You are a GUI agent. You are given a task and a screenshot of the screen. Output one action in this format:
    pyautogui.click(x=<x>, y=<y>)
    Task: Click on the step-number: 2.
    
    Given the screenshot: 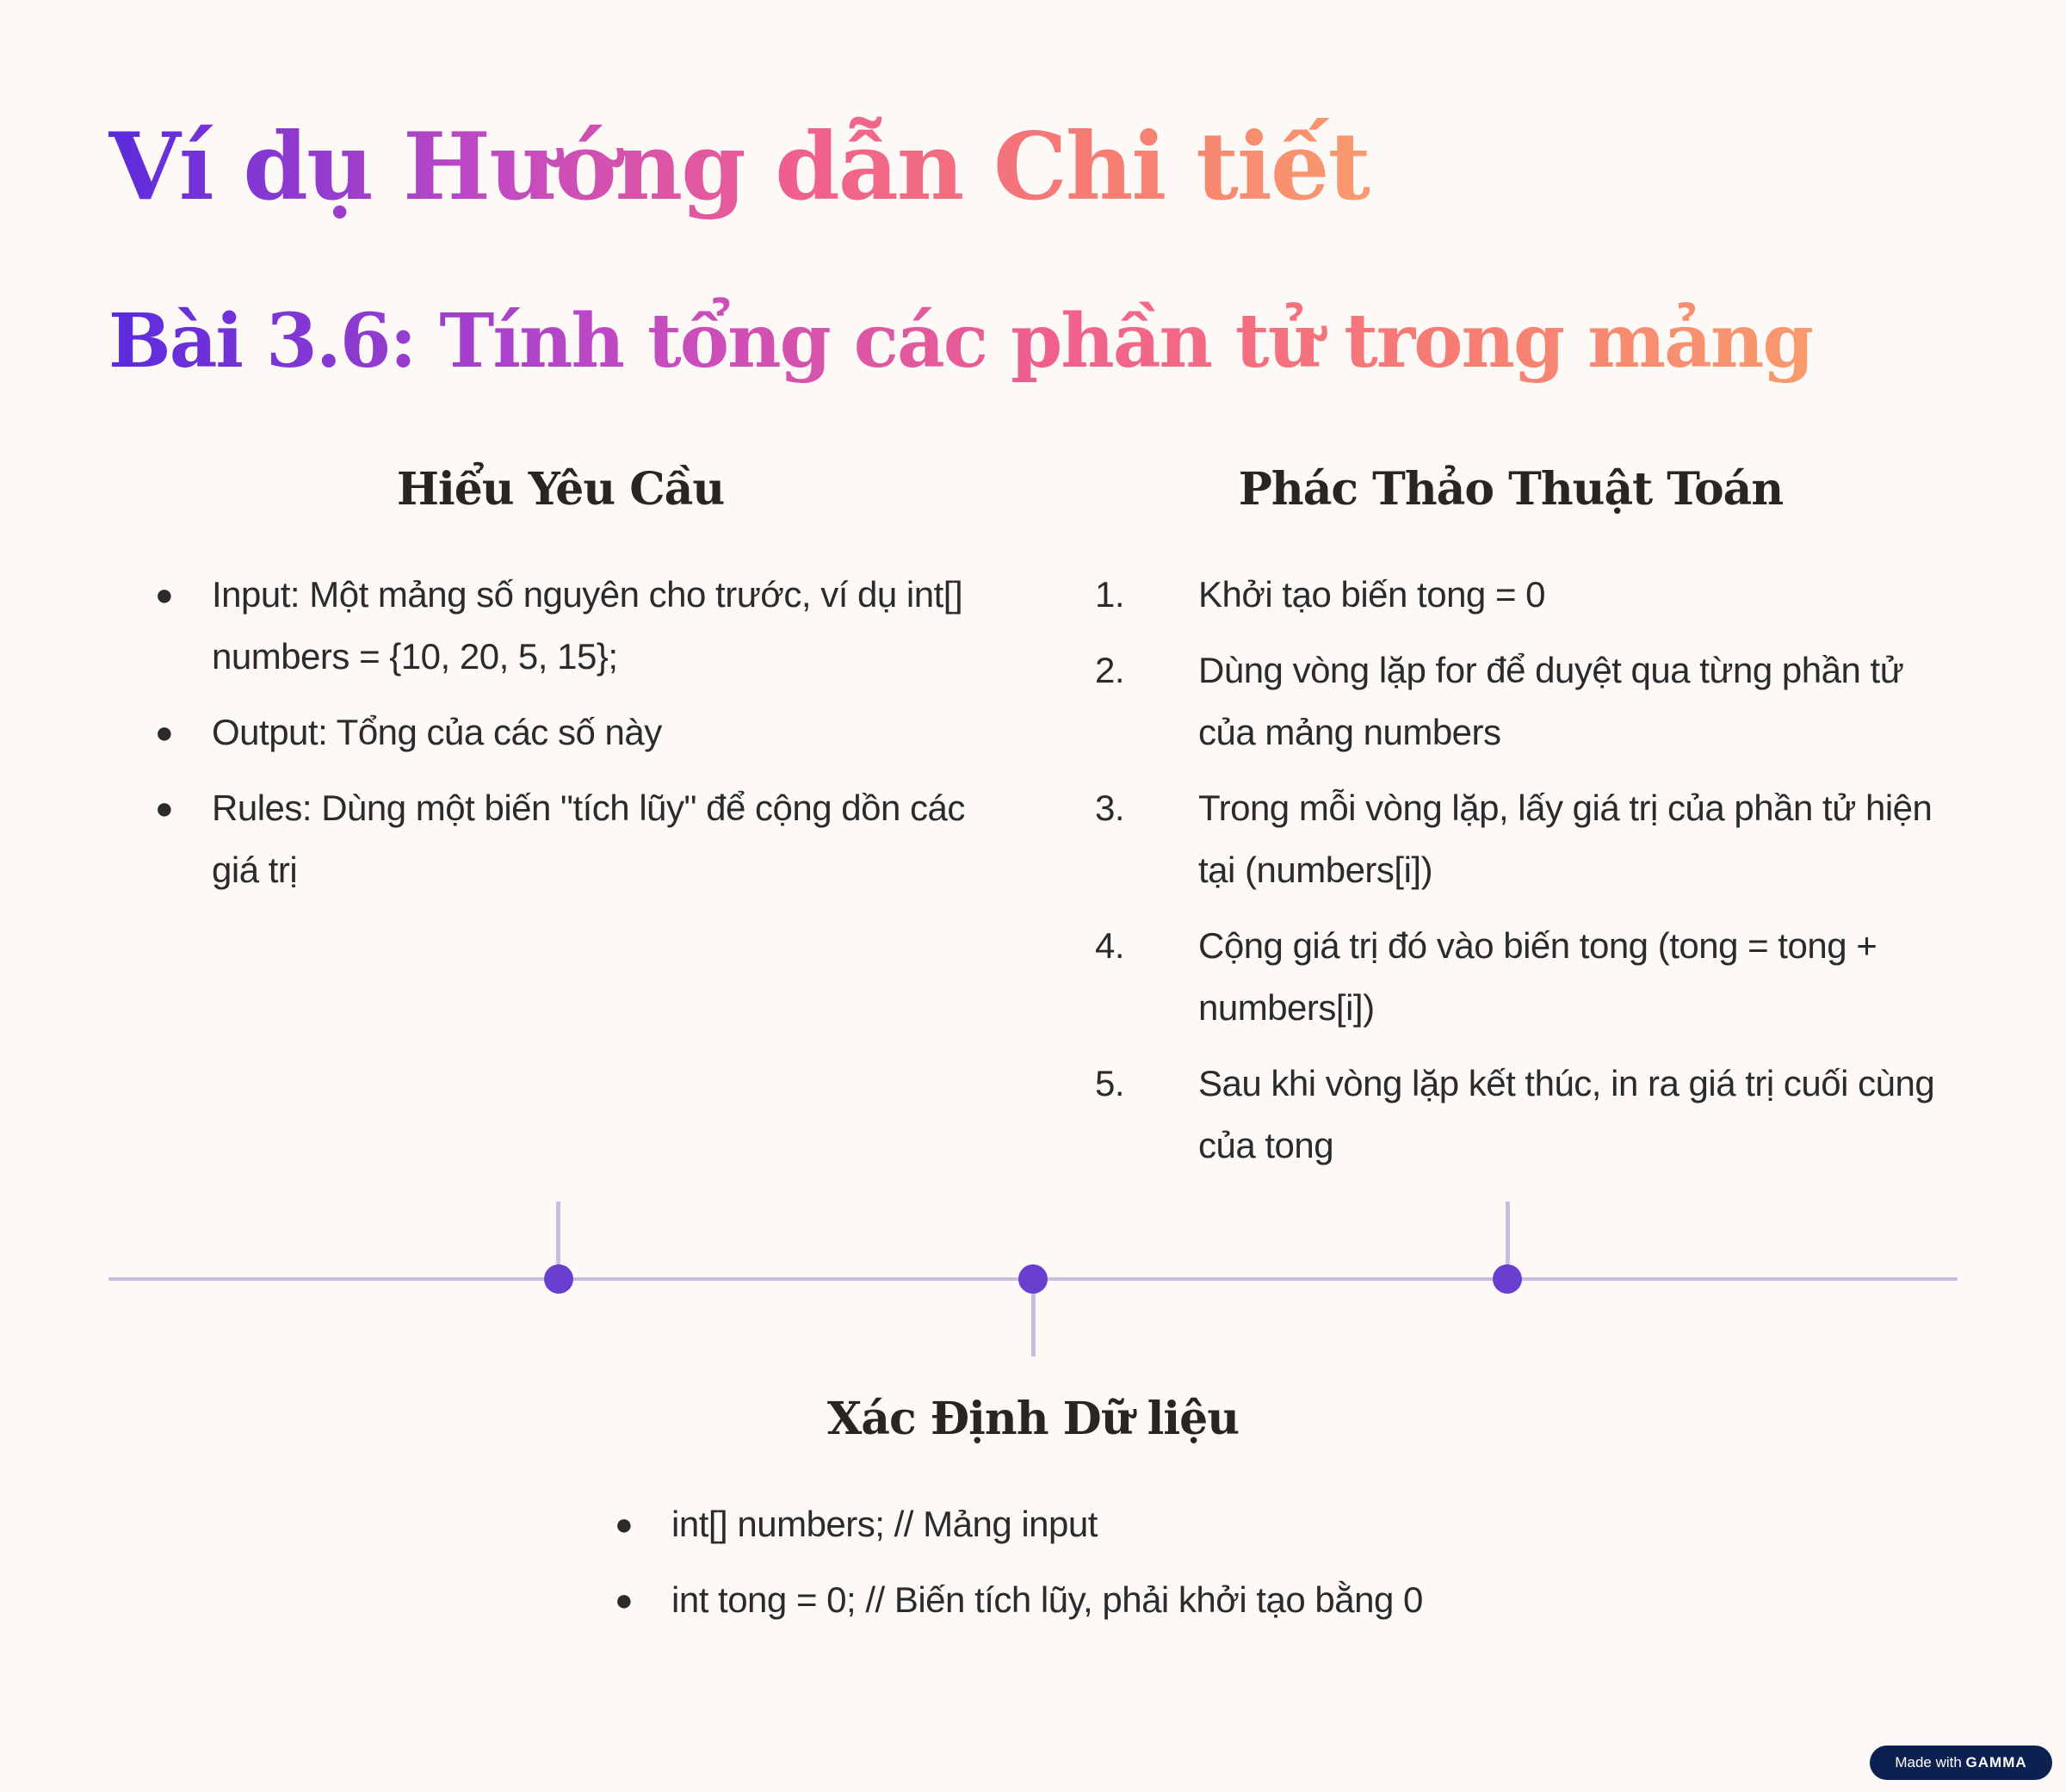 What is the action you would take?
    pyautogui.click(x=1110, y=669)
    